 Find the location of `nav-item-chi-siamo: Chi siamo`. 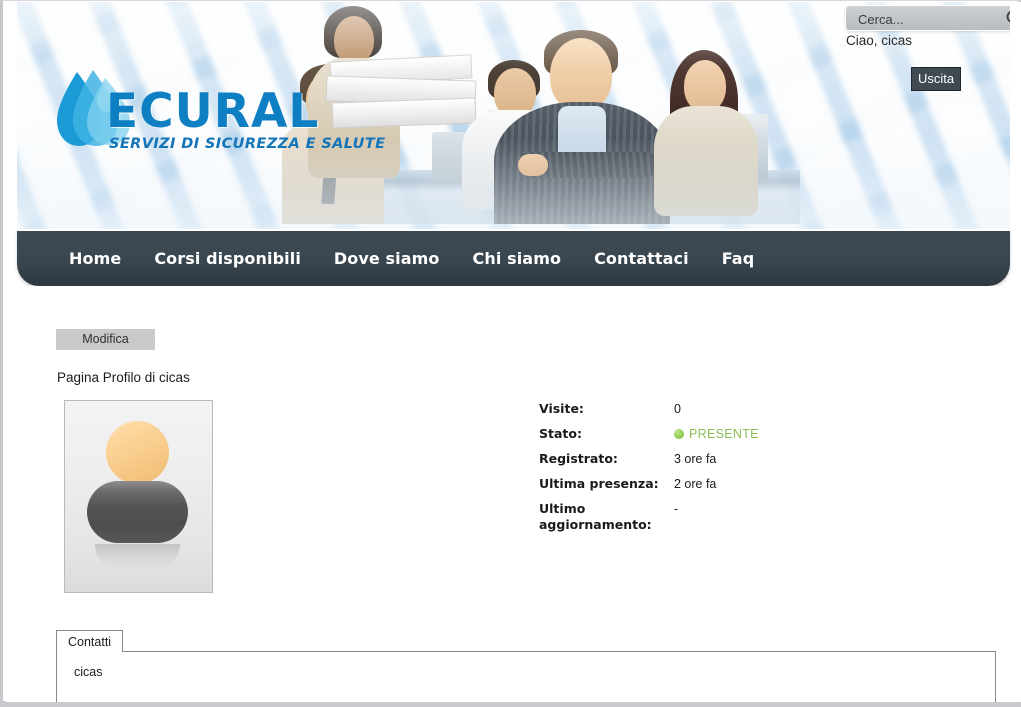

nav-item-chi-siamo: Chi siamo is located at coordinates (517, 258).